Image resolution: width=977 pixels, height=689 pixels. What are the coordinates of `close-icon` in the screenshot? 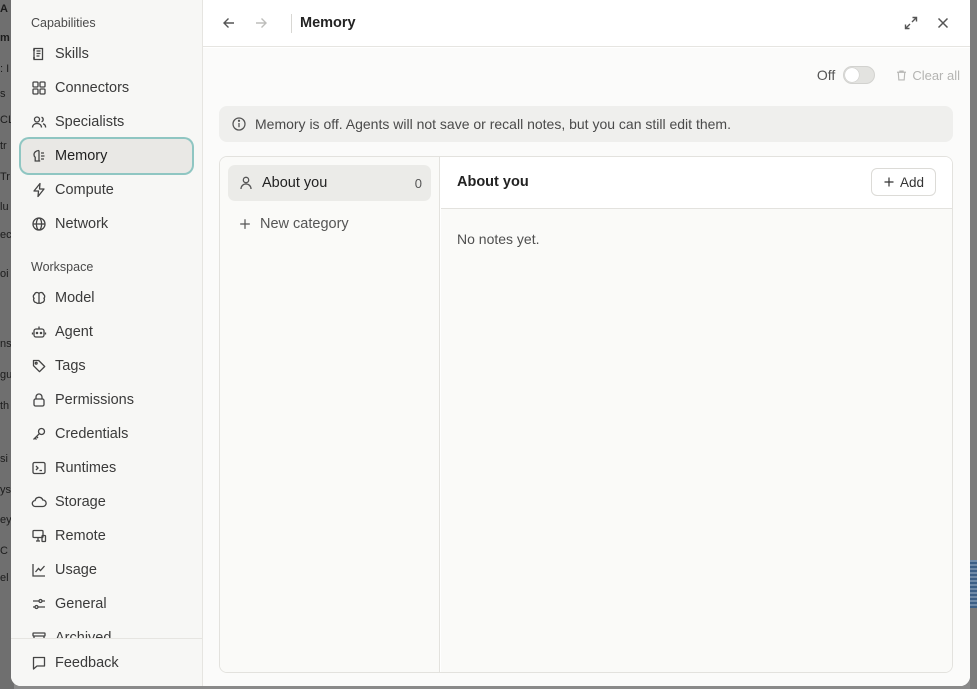 It's located at (943, 23).